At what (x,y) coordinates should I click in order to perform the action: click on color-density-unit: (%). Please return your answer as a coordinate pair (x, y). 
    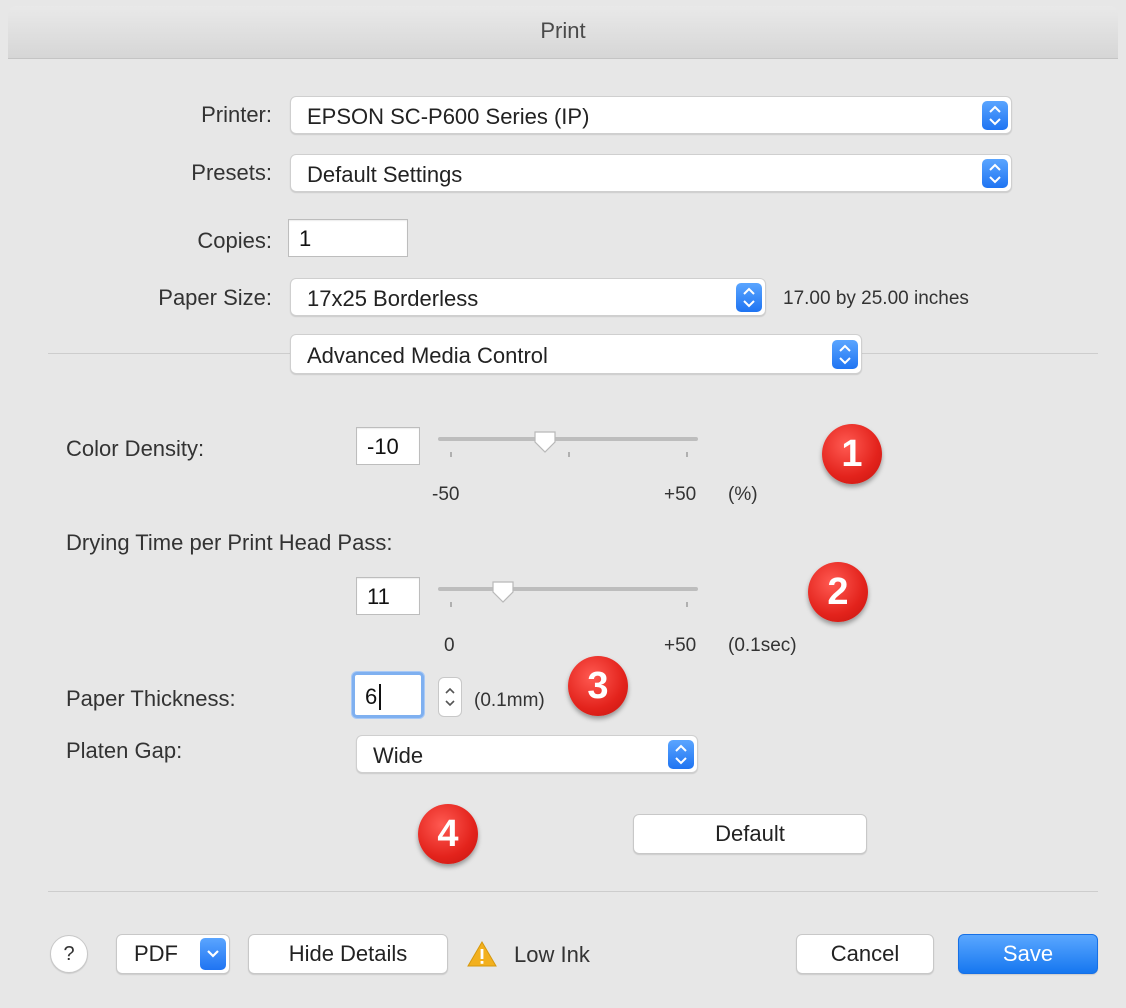
    Looking at the image, I should click on (743, 494).